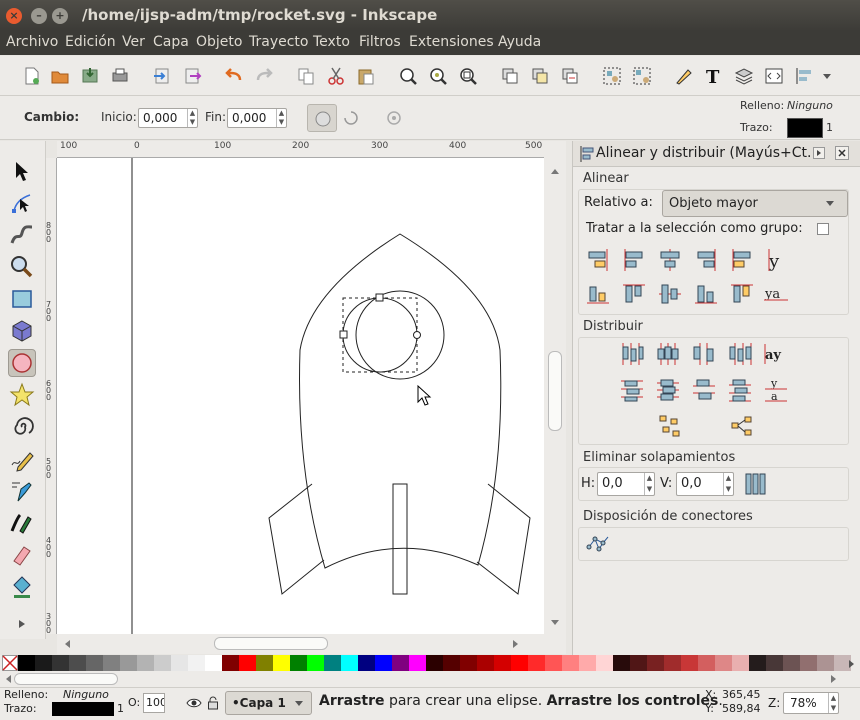 This screenshot has width=860, height=720. Describe the element at coordinates (154, 703) in the screenshot. I see `opacity-input: 100` at that location.